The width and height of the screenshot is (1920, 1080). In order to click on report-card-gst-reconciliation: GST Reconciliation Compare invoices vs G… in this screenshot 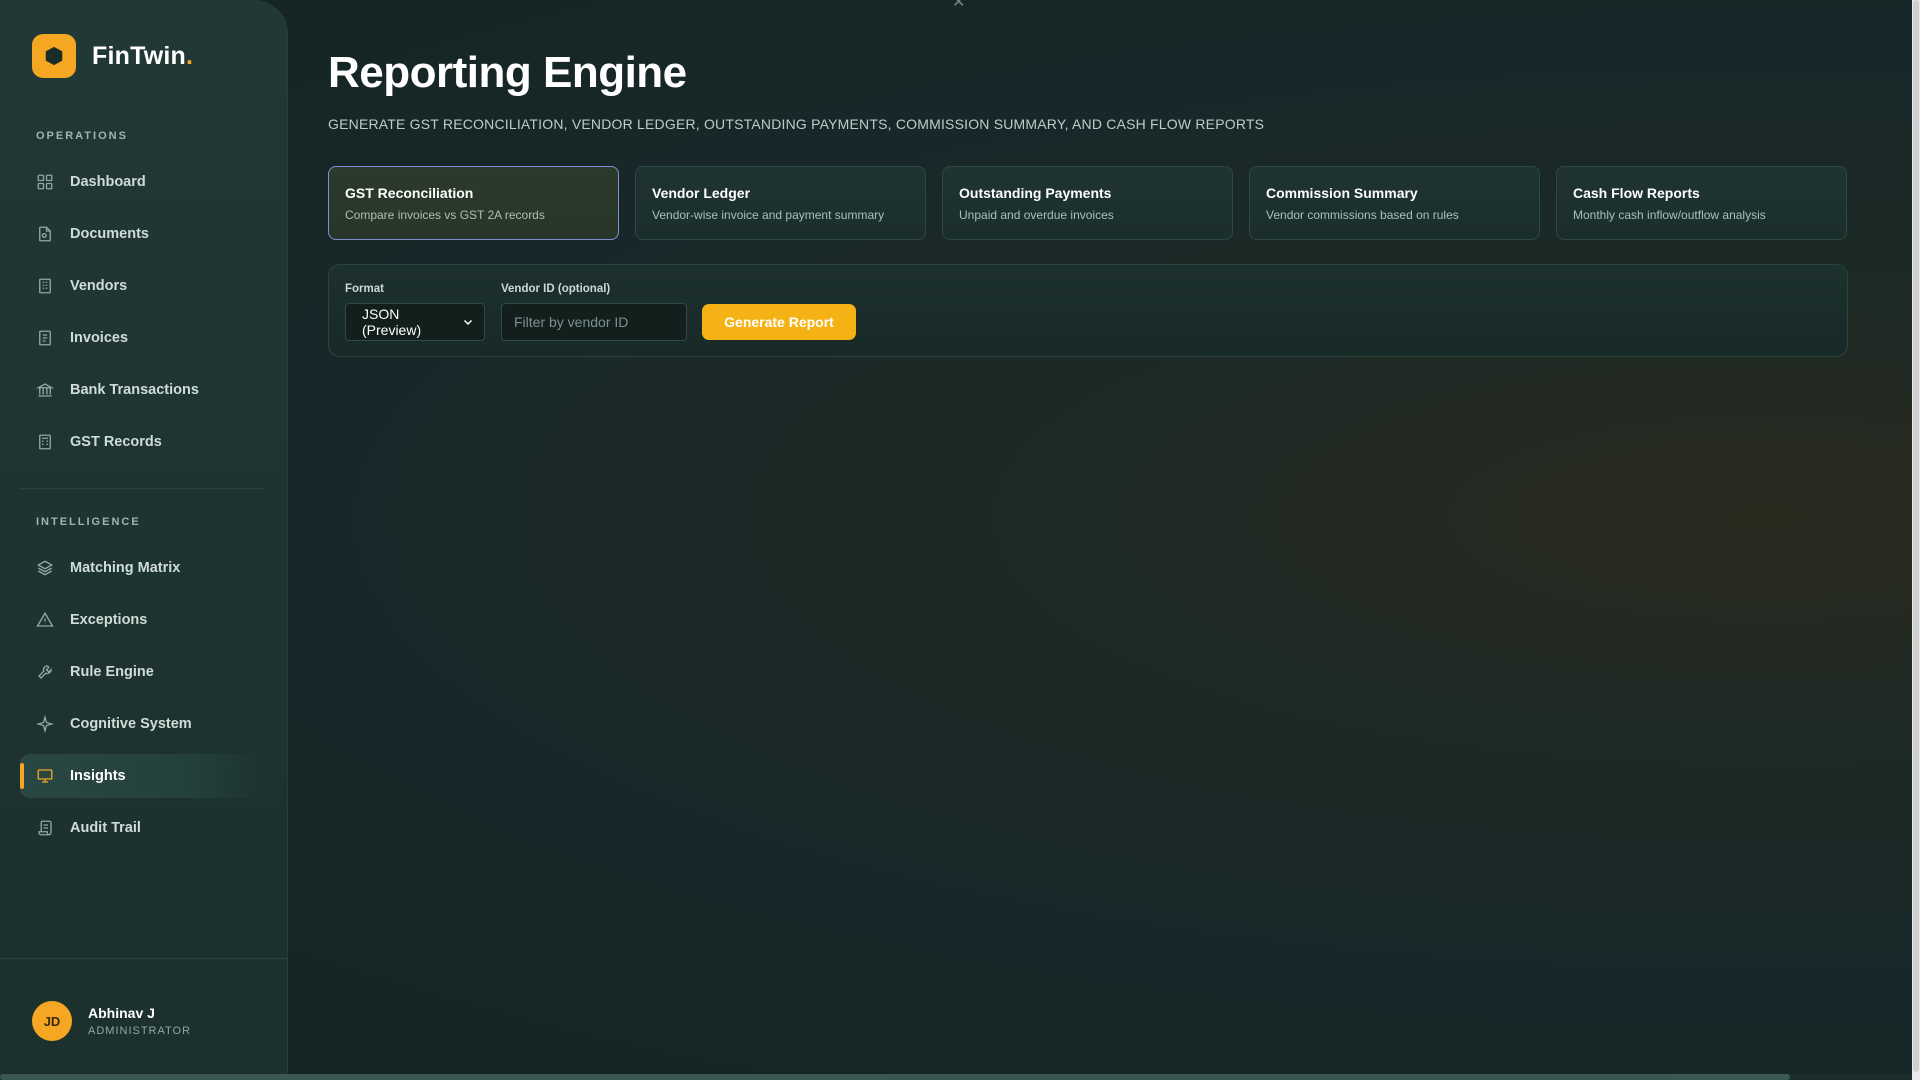, I will do `click(473, 203)`.